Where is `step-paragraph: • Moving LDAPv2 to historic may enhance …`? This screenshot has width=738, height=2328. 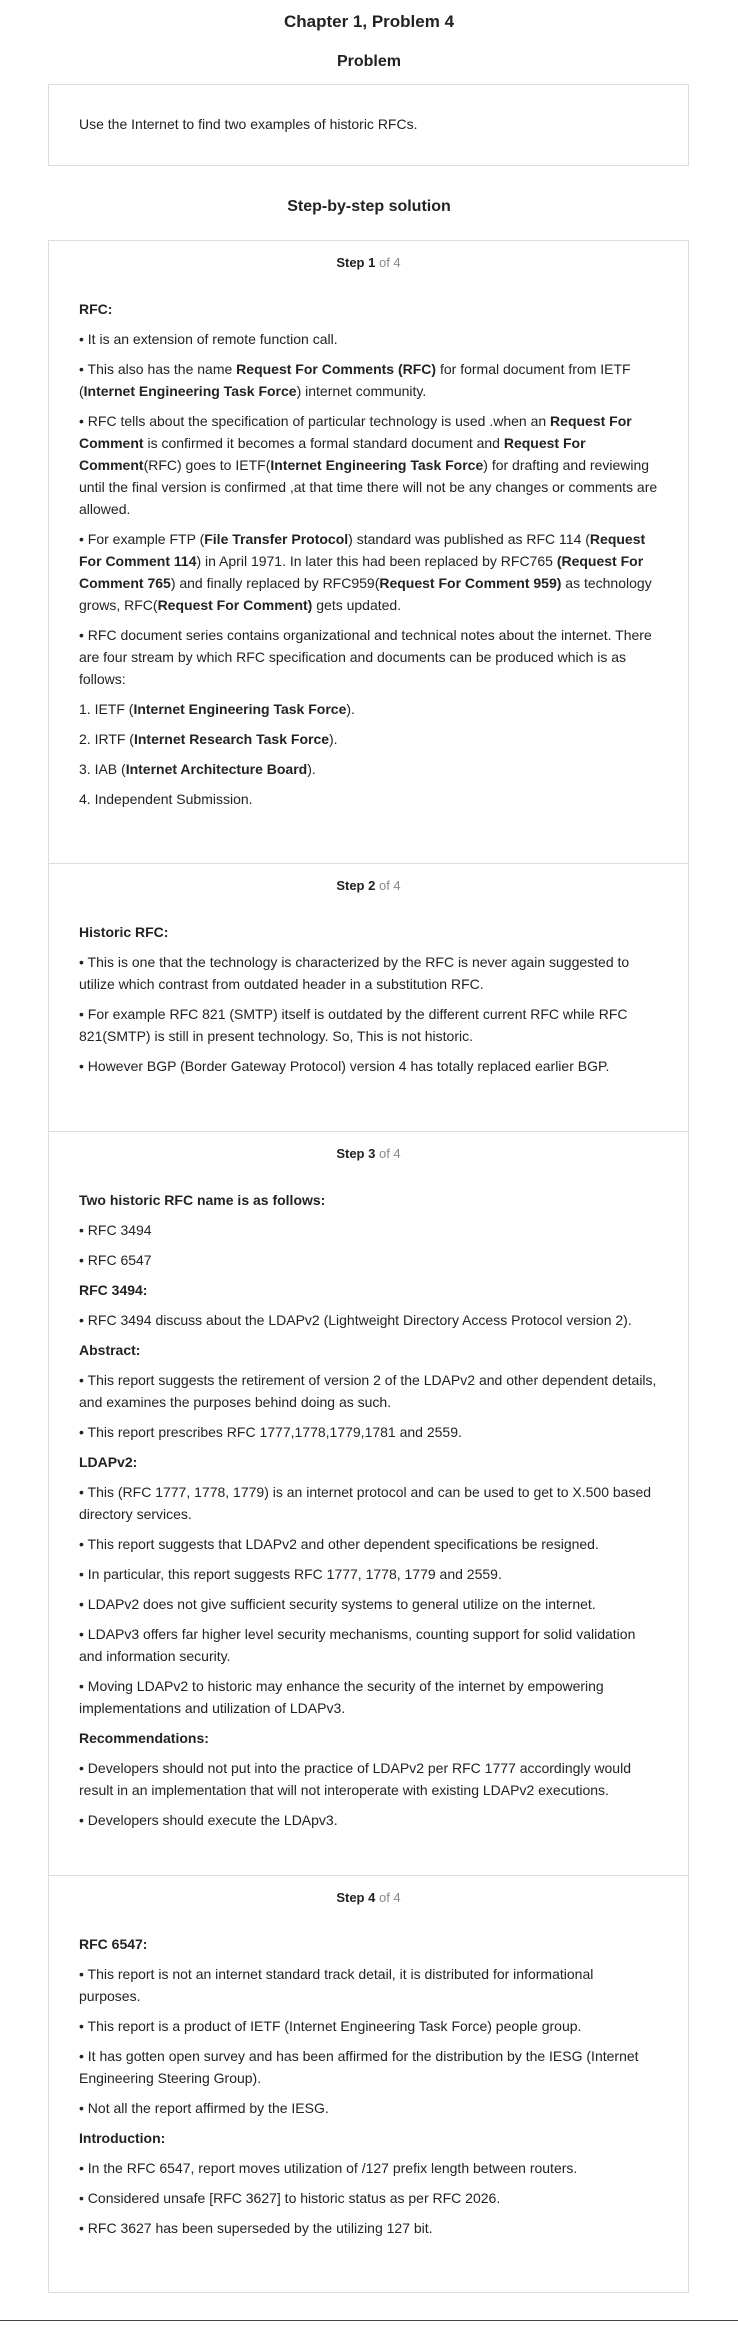 step-paragraph: • Moving LDAPv2 to historic may enhance … is located at coordinates (341, 1697).